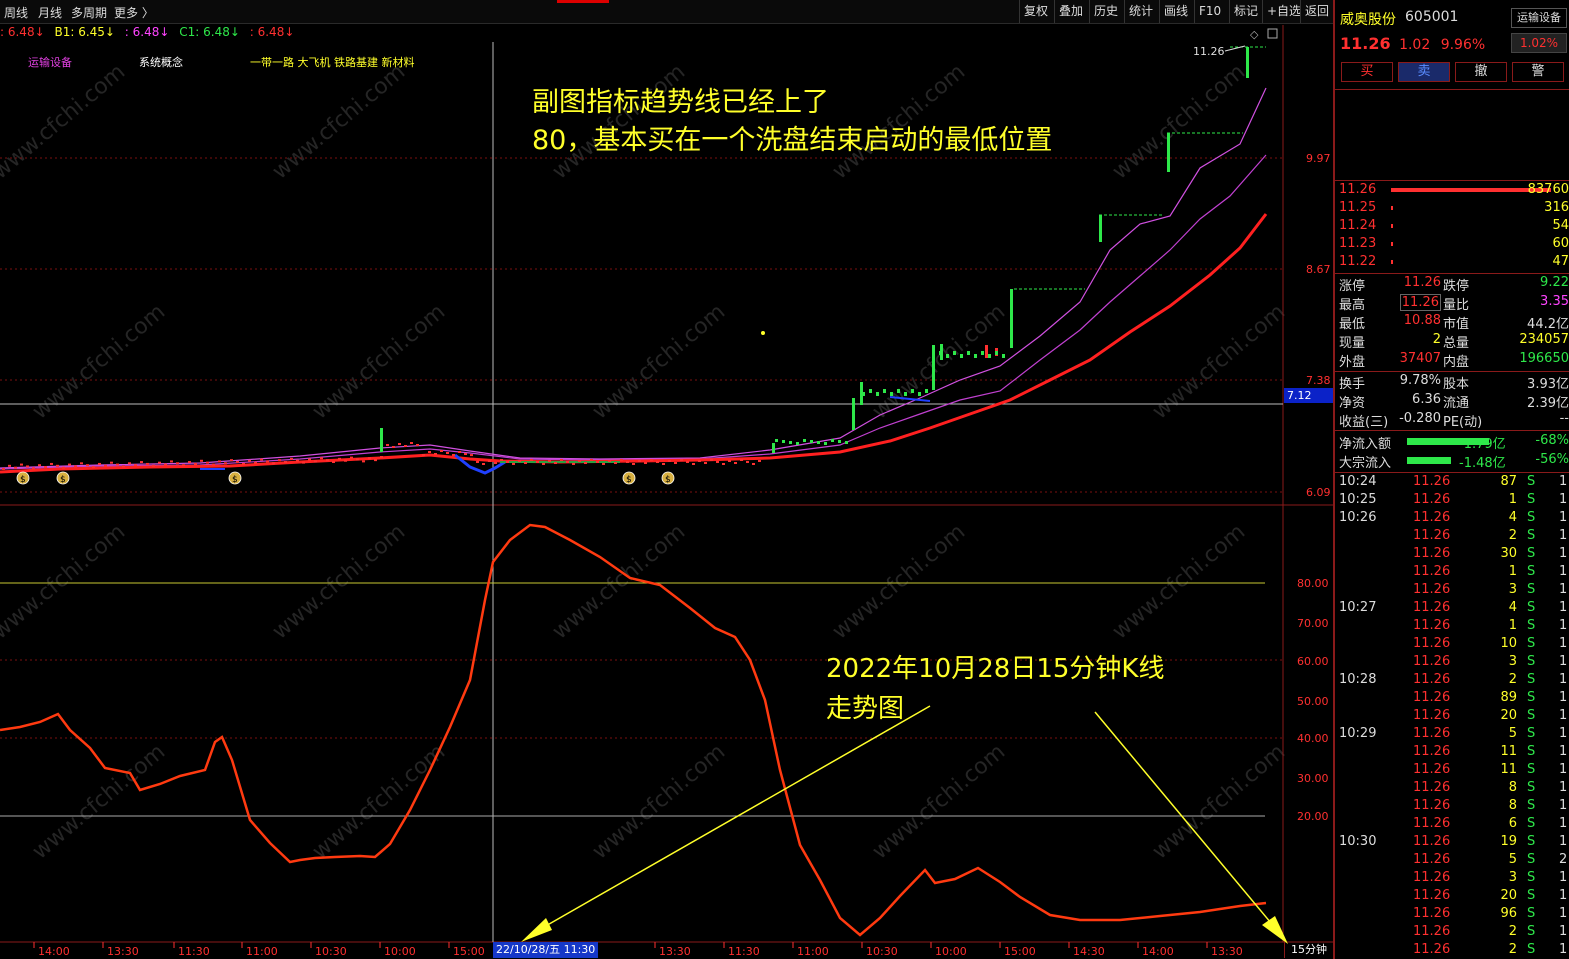 The height and width of the screenshot is (959, 1569). I want to click on stats-row: 换手 9.78% 股本 3.93亿, so click(1452, 382).